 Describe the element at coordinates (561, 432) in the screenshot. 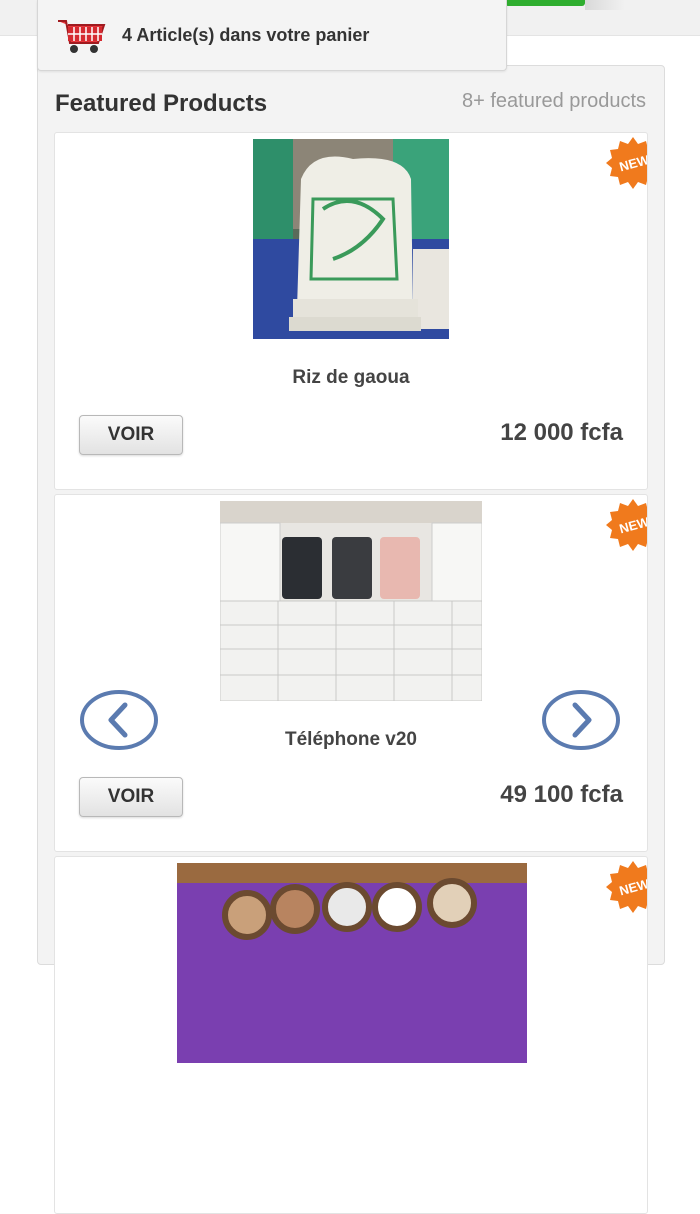

I see `product-price: 12 000 fcfa` at that location.